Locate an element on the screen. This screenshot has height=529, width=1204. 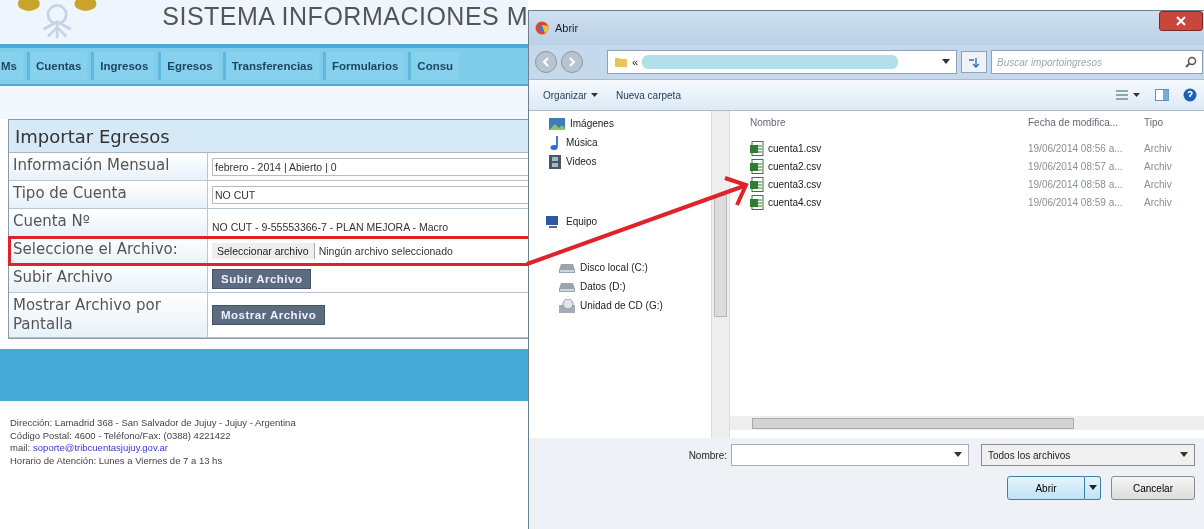
close-icon is located at coordinates (1181, 21).